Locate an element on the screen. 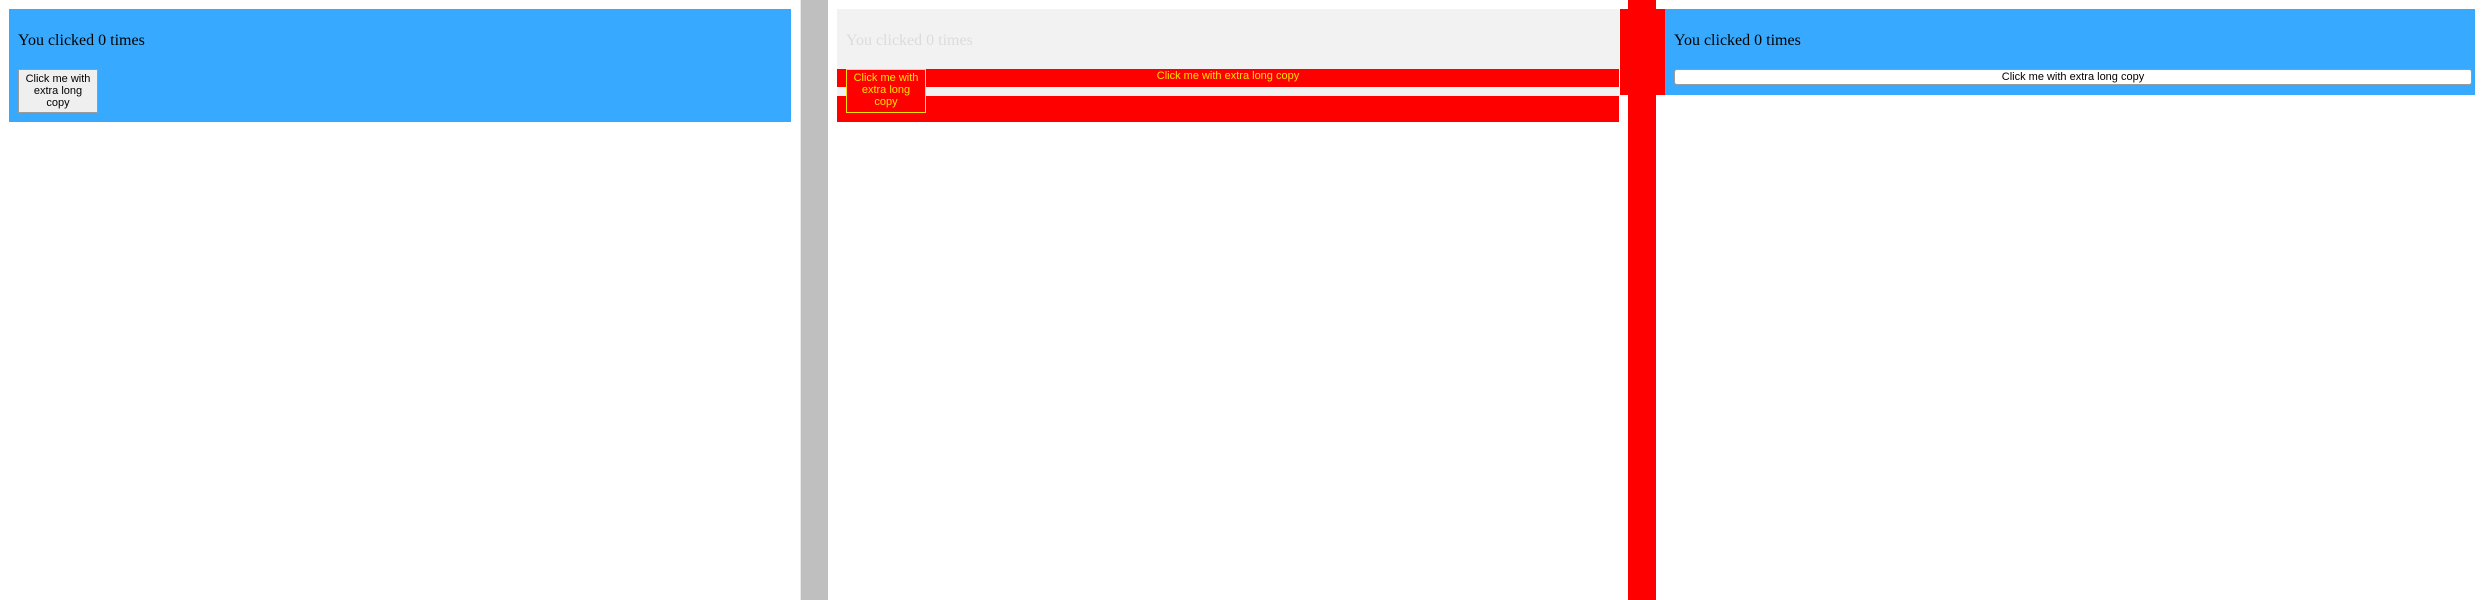 The height and width of the screenshot is (600, 2484). counter-text: You clicked 0 times is located at coordinates (81, 40).